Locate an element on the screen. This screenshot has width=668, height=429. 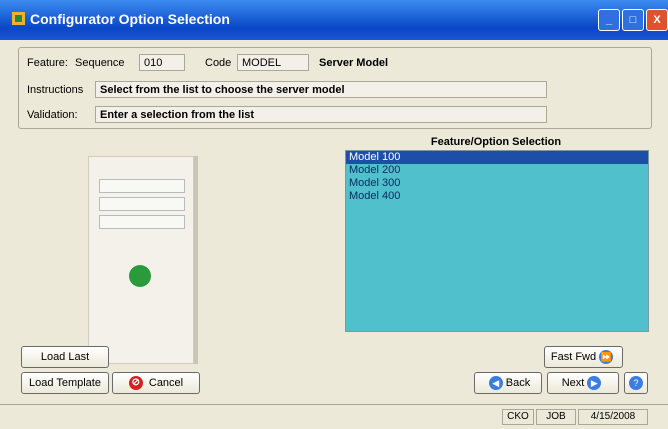
fast-fwd-label: Fast Fwd is located at coordinates (573, 357).